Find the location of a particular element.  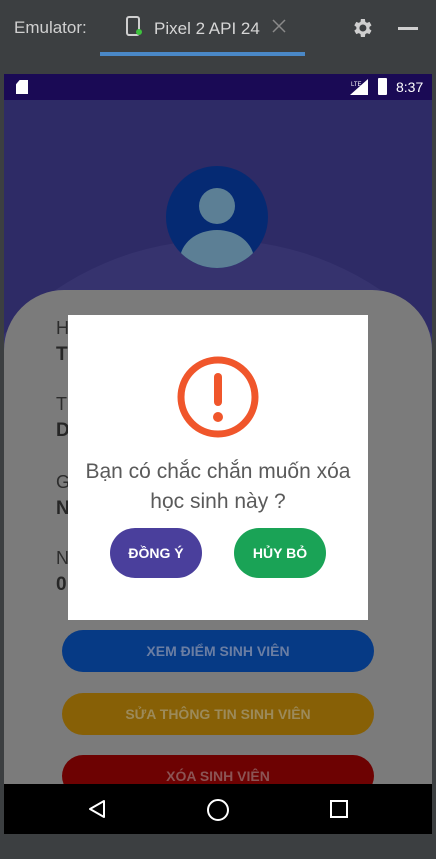

emulator-toolbar: Emulator: Pixel 2 API 24 is located at coordinates (218, 28).